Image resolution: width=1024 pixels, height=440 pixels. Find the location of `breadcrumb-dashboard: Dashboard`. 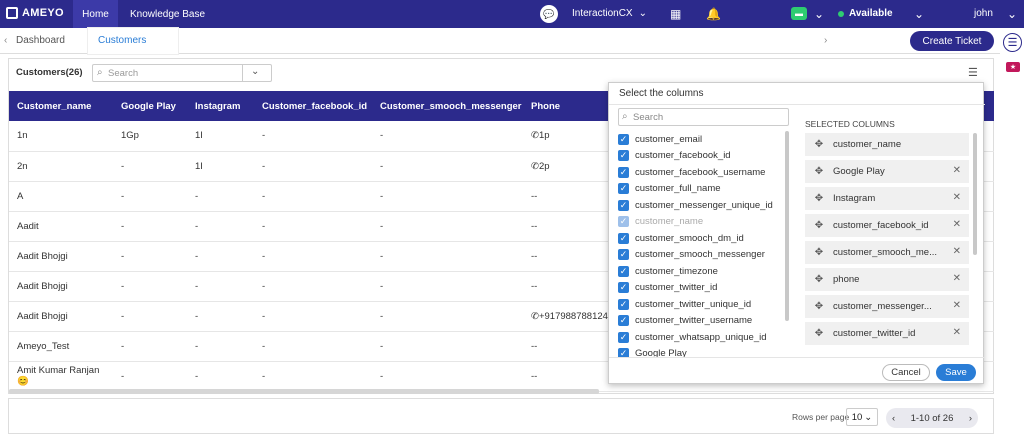

breadcrumb-dashboard: Dashboard is located at coordinates (40, 40).